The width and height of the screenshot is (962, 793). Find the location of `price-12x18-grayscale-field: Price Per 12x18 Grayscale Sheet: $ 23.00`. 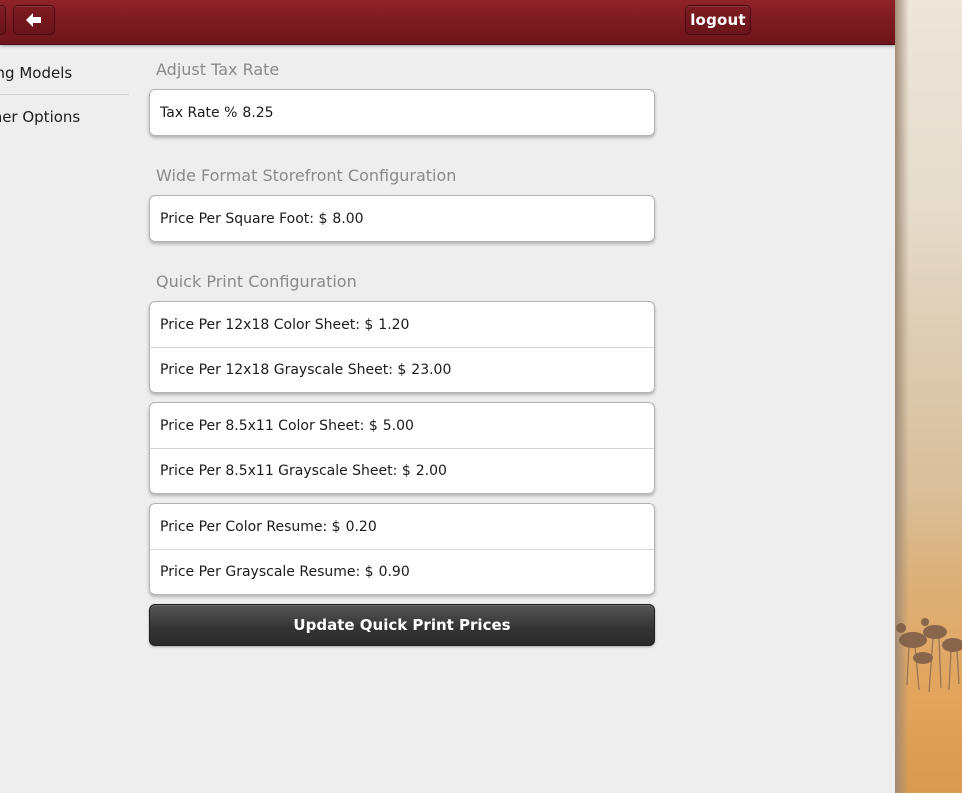

price-12x18-grayscale-field: Price Per 12x18 Grayscale Sheet: $ 23.00 is located at coordinates (402, 369).